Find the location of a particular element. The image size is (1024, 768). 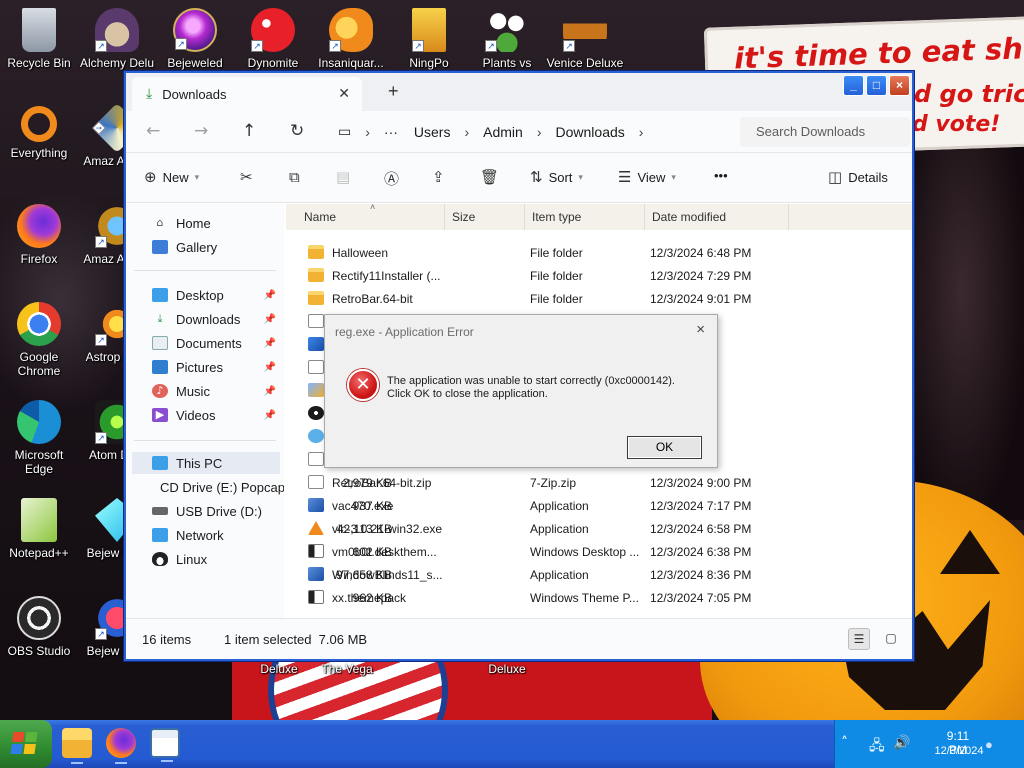

cut-button: ✂ is located at coordinates (246, 177).